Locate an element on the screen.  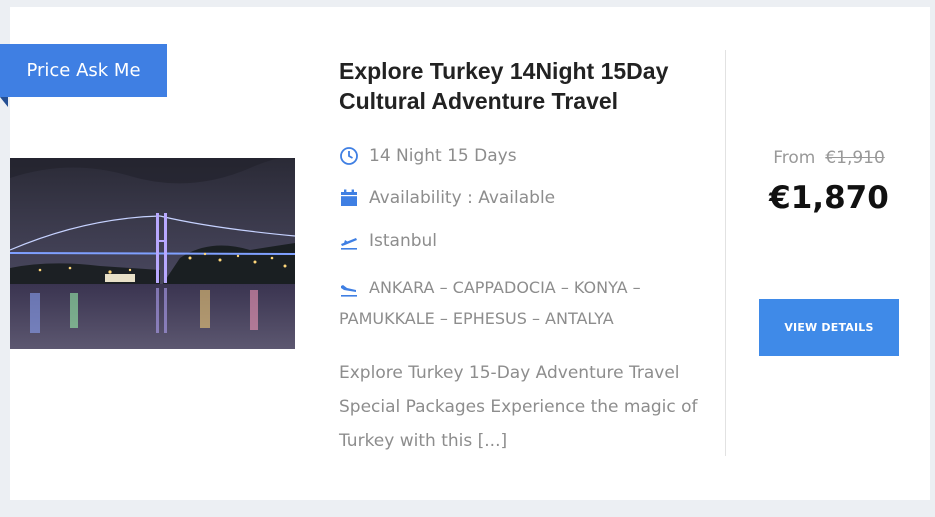
duration-row: 14 Night 15 Days is located at coordinates (428, 156).